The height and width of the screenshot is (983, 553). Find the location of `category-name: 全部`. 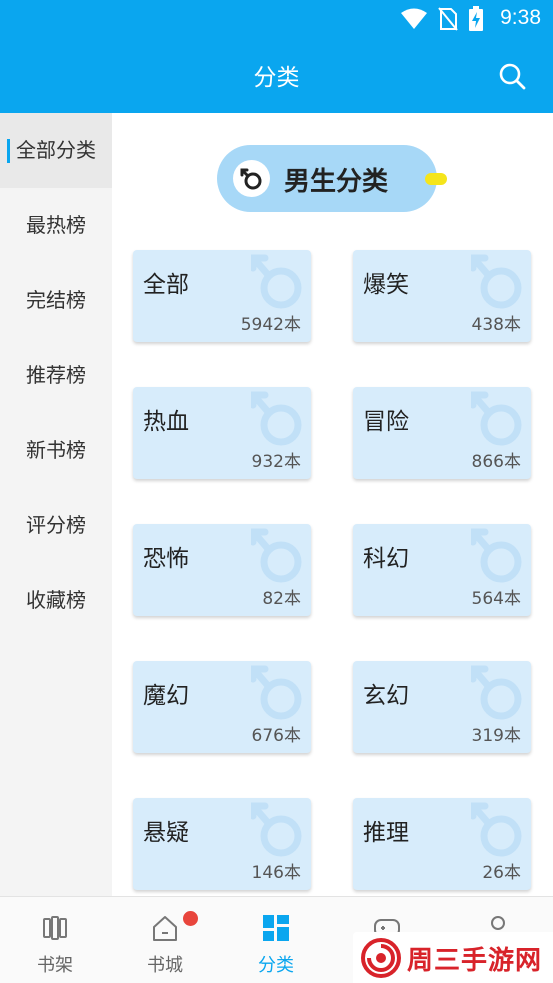

category-name: 全部 is located at coordinates (166, 285).